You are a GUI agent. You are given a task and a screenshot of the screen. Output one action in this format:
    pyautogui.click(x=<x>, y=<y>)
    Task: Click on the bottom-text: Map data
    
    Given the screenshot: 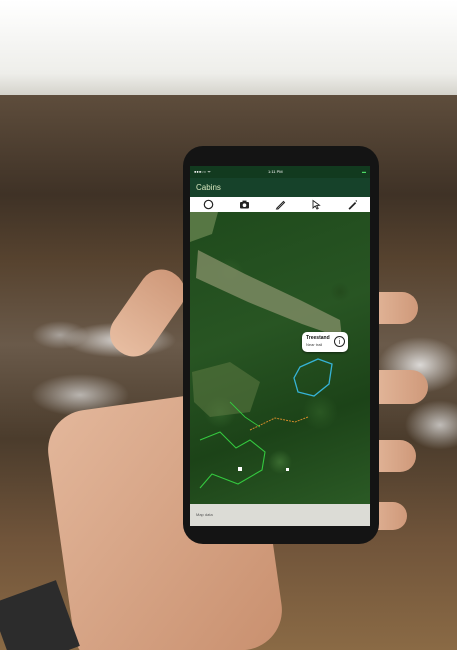 What is the action you would take?
    pyautogui.click(x=204, y=514)
    